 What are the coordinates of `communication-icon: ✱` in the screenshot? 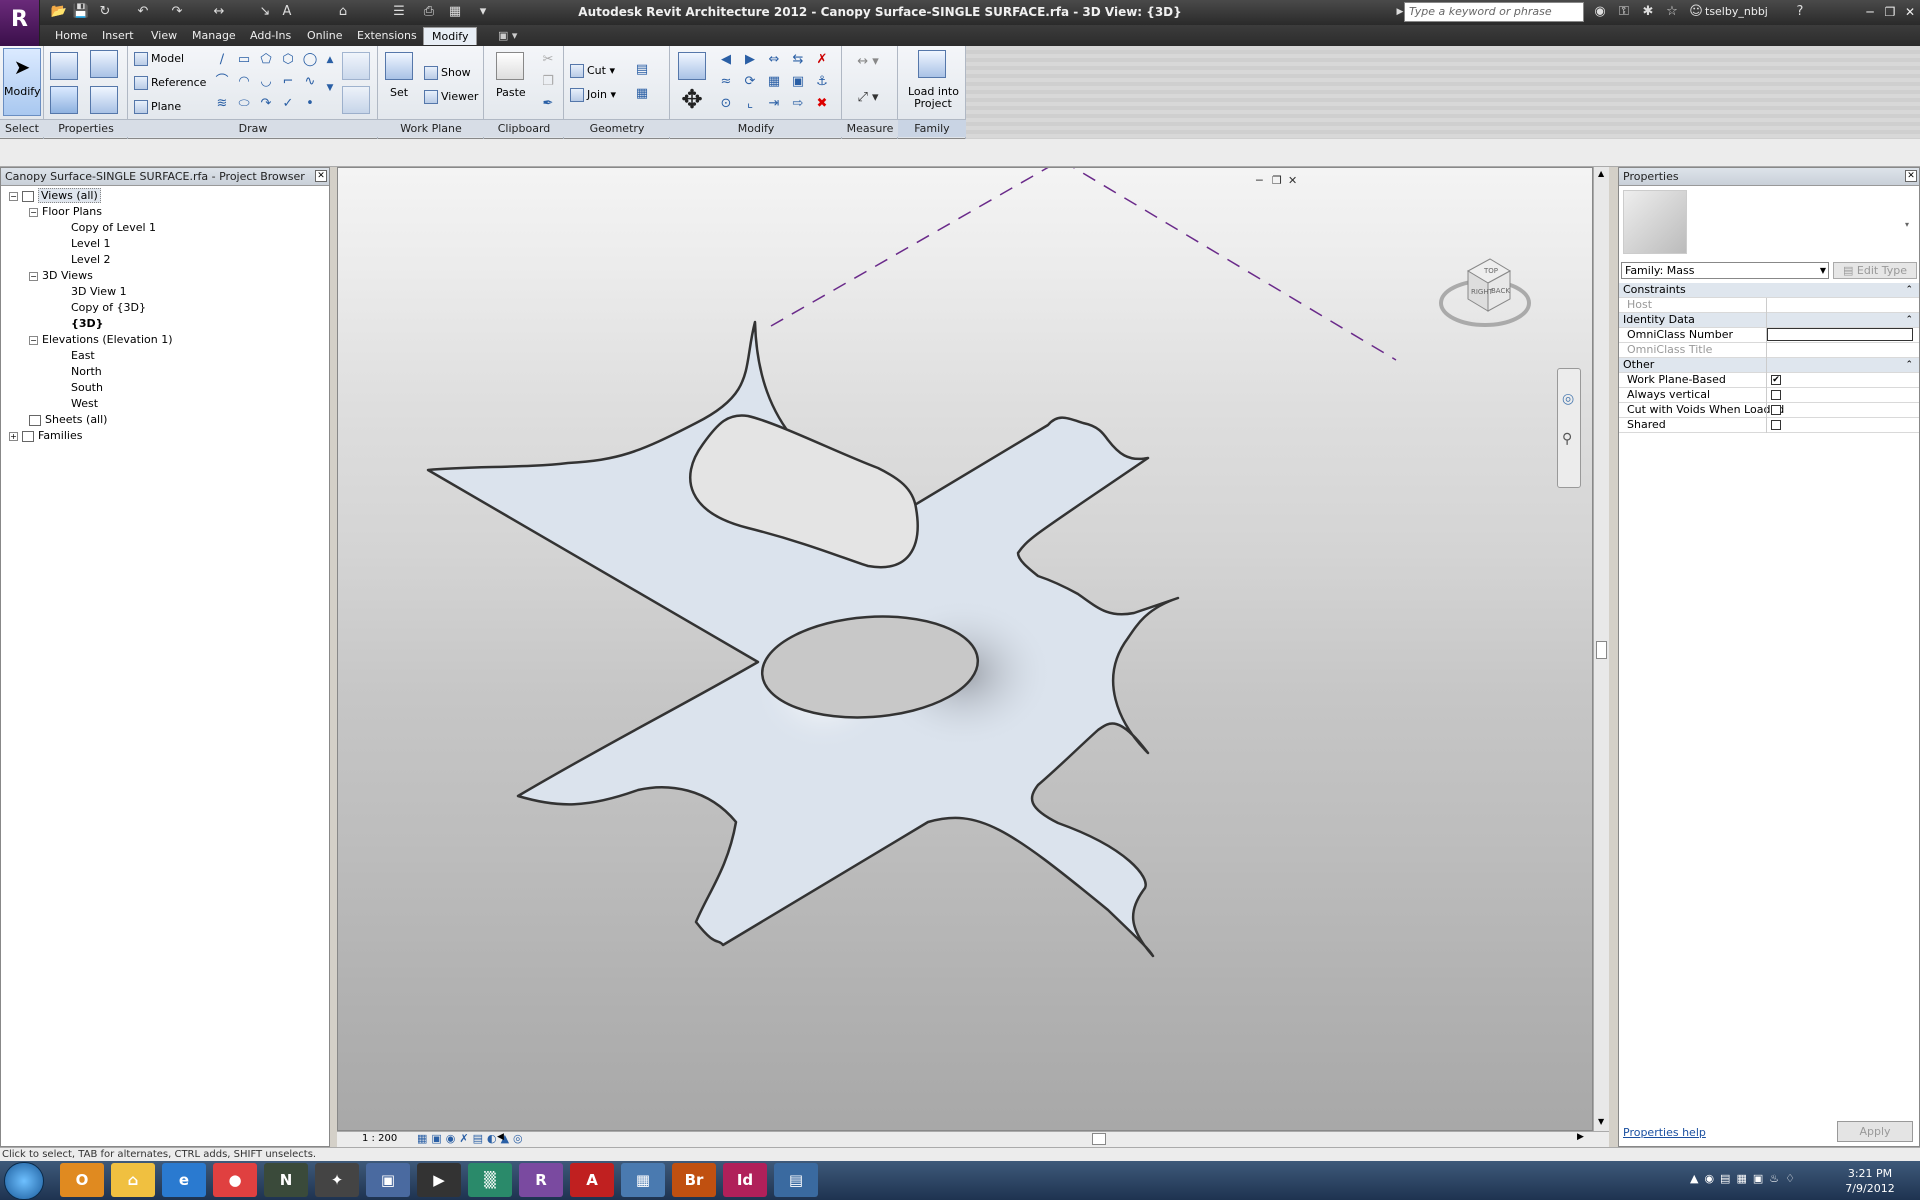 It's located at (1648, 12).